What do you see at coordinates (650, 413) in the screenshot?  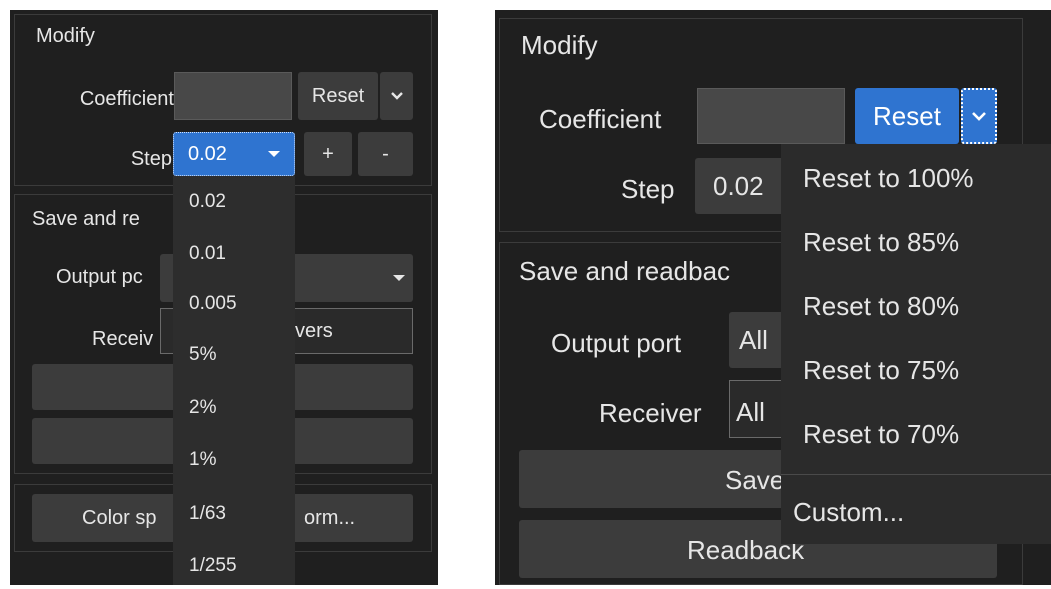 I see `right-receiver-label: Receiver` at bounding box center [650, 413].